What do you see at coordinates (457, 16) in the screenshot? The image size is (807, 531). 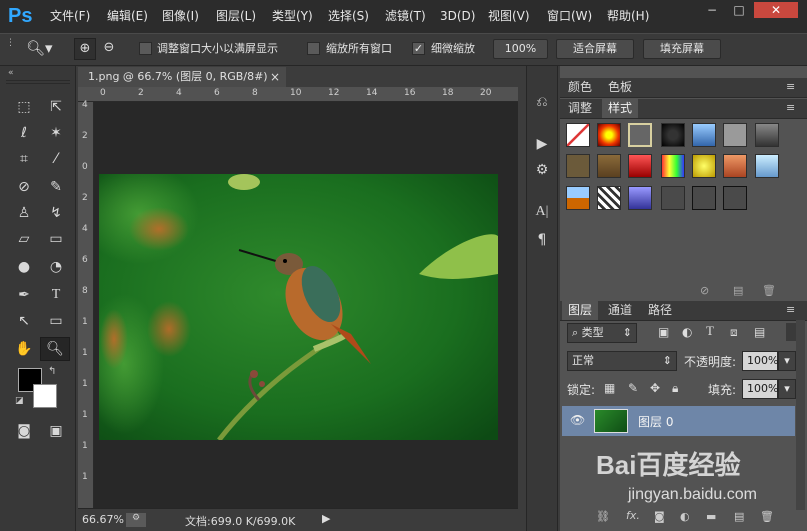 I see `menu-3d: 3D(D)` at bounding box center [457, 16].